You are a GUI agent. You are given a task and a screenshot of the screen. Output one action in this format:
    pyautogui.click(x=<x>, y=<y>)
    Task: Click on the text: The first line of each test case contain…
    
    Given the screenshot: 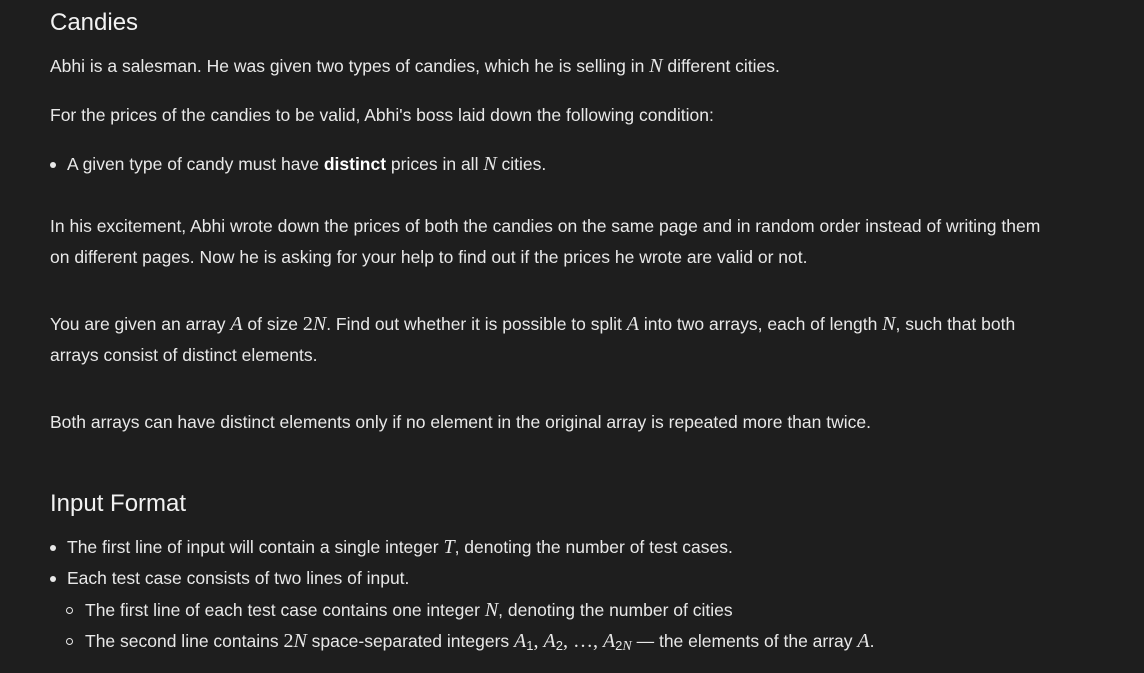 What is the action you would take?
    pyautogui.click(x=285, y=610)
    